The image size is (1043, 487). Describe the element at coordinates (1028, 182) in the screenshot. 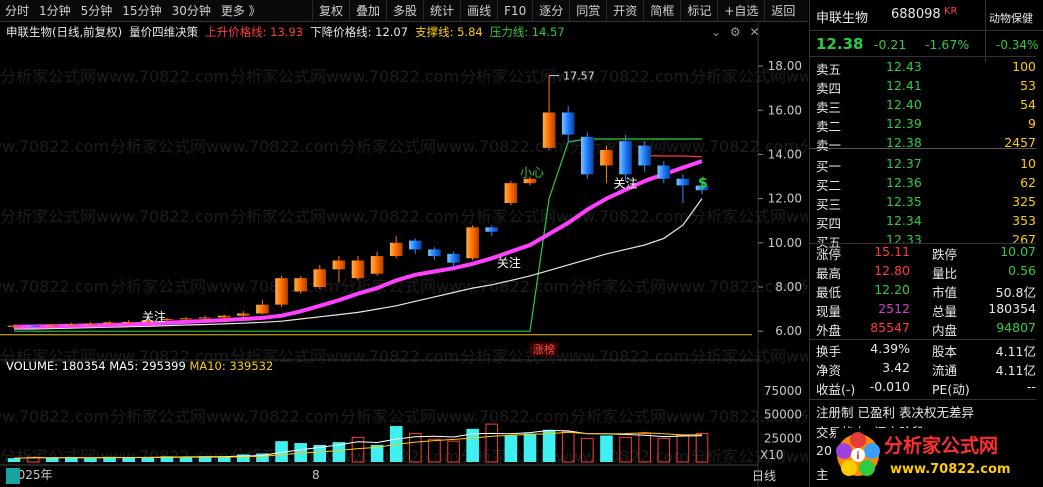

I see `level-volume: 62` at that location.